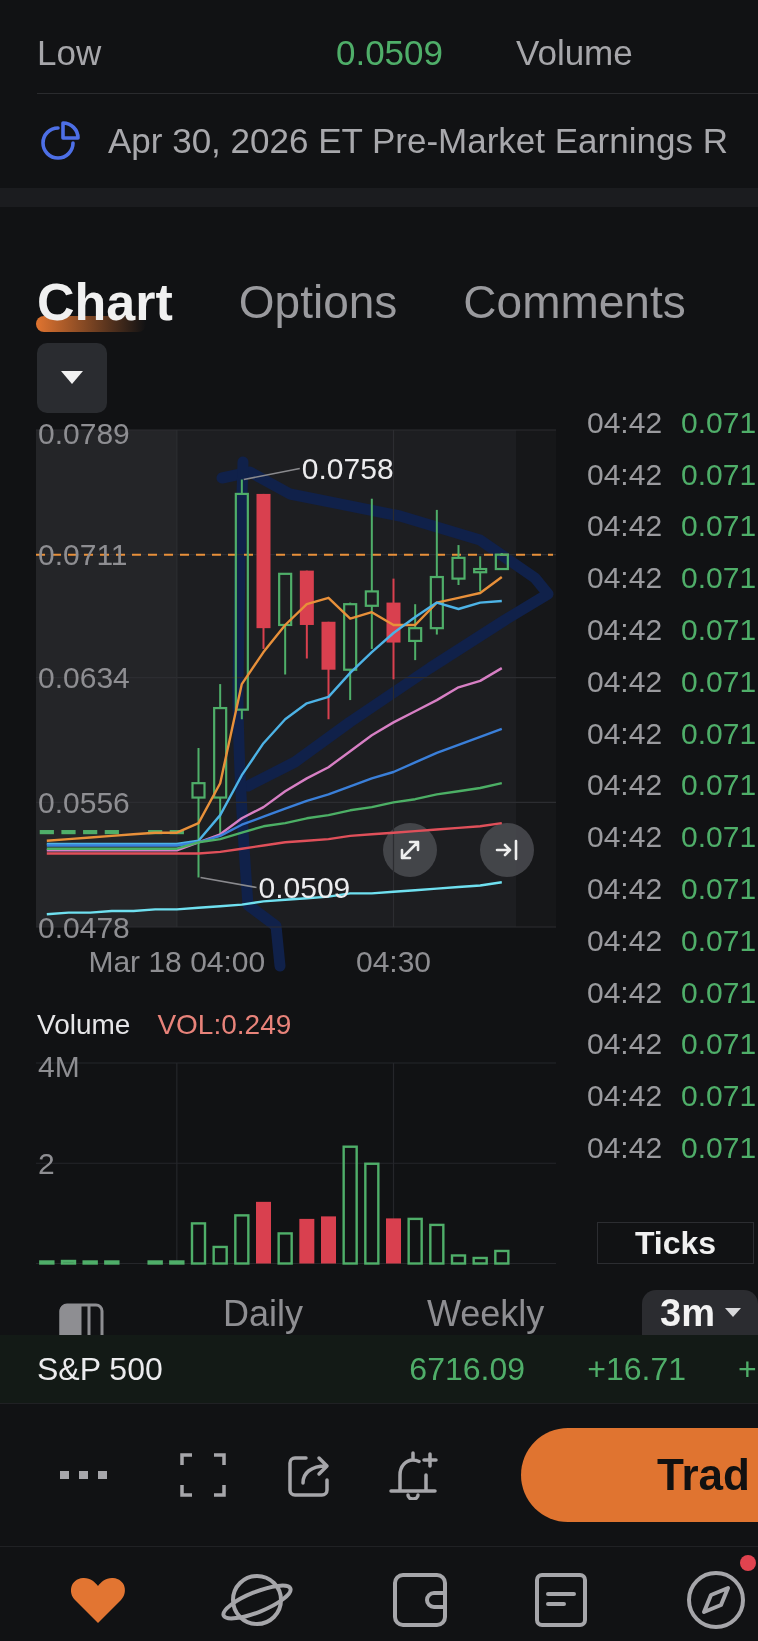 Image resolution: width=758 pixels, height=1641 pixels. I want to click on axis-label: 0.0634, so click(84, 678).